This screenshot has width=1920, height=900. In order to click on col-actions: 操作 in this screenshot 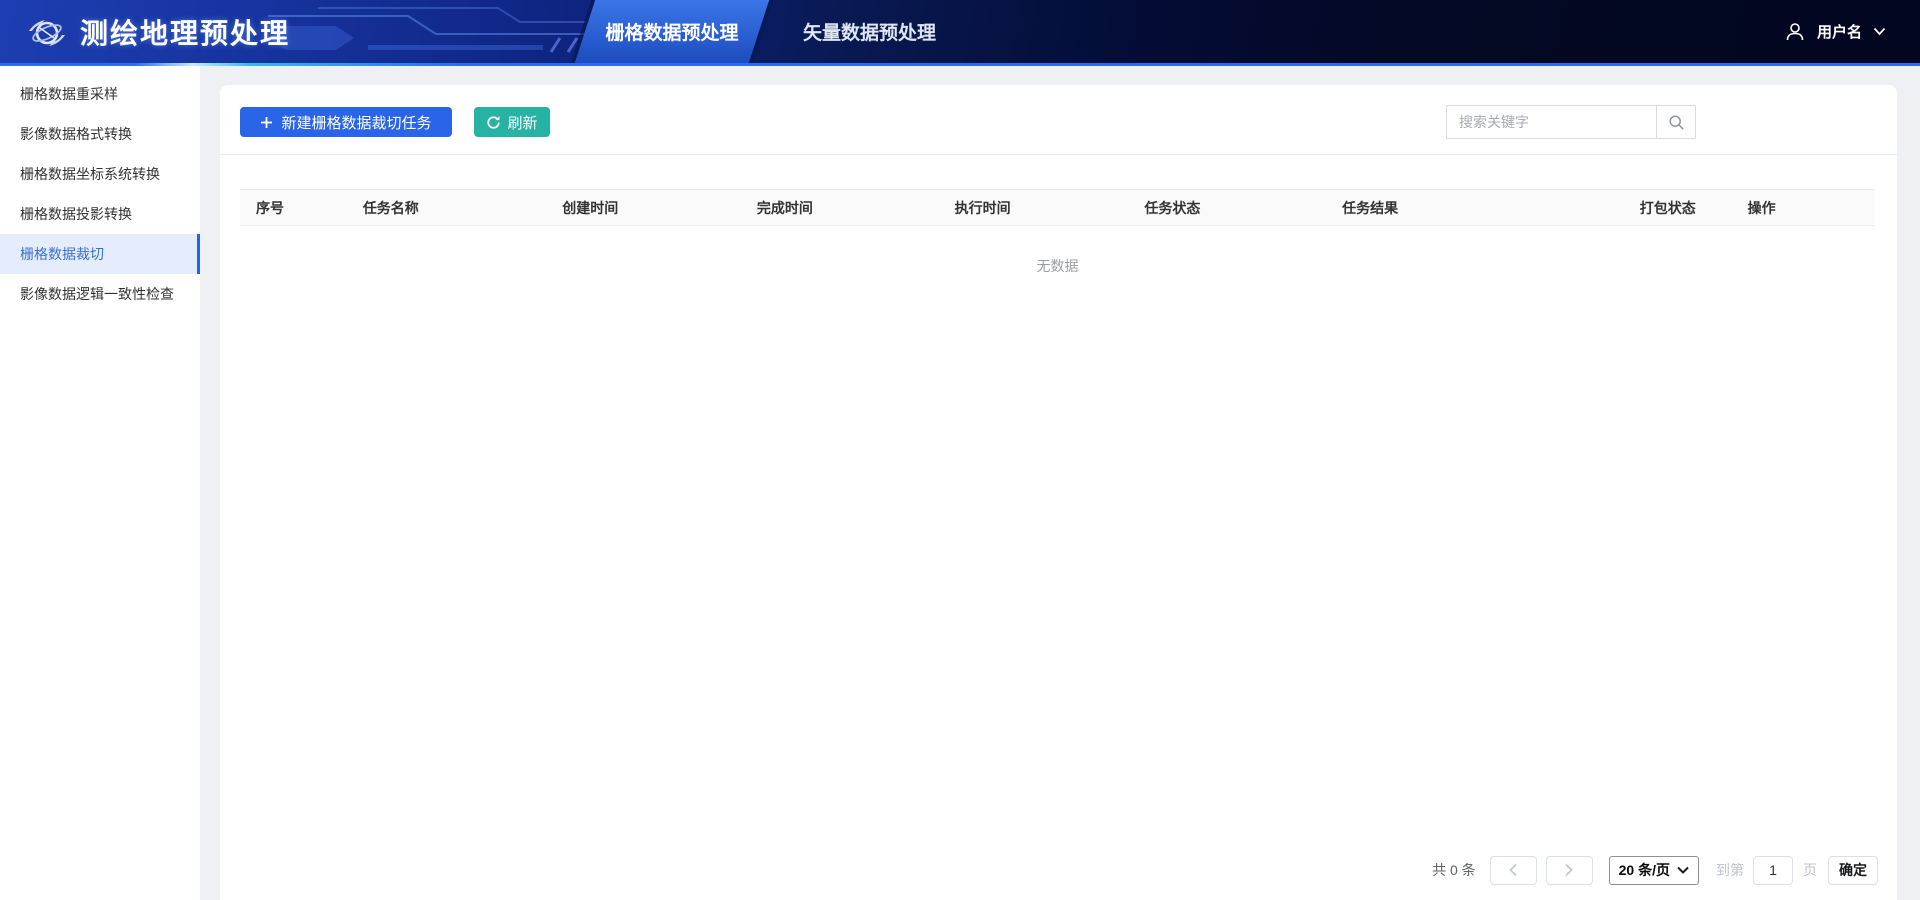, I will do `click(1806, 207)`.